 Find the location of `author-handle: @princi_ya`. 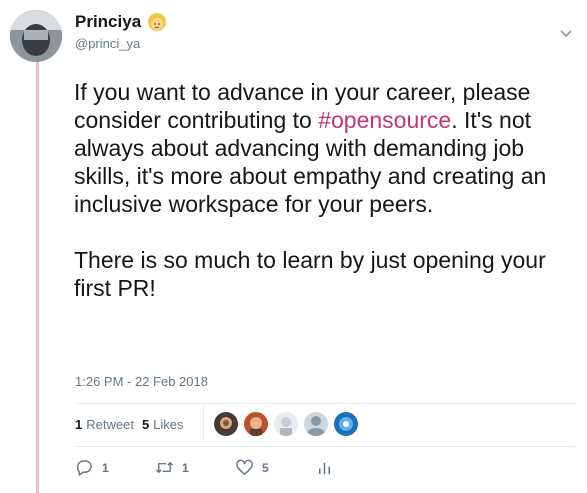

author-handle: @princi_ya is located at coordinates (107, 43).